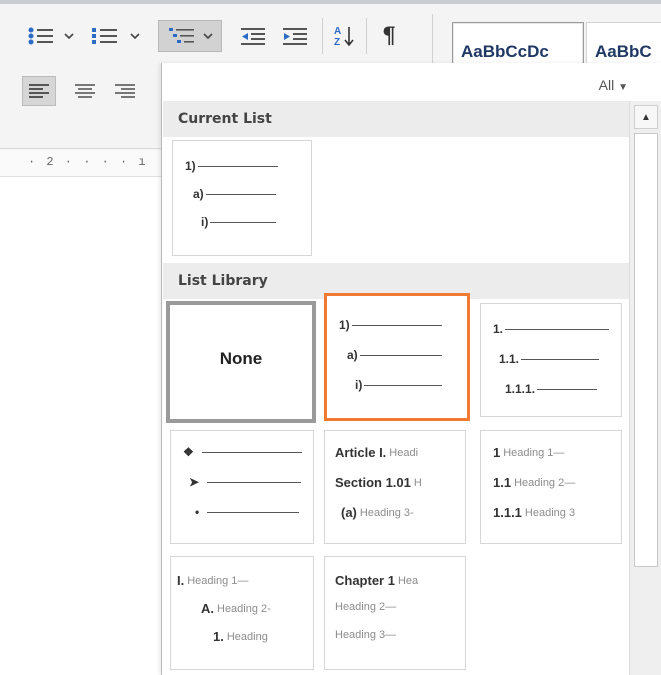 Image resolution: width=661 pixels, height=675 pixels. I want to click on level-heading: Headi, so click(404, 452).